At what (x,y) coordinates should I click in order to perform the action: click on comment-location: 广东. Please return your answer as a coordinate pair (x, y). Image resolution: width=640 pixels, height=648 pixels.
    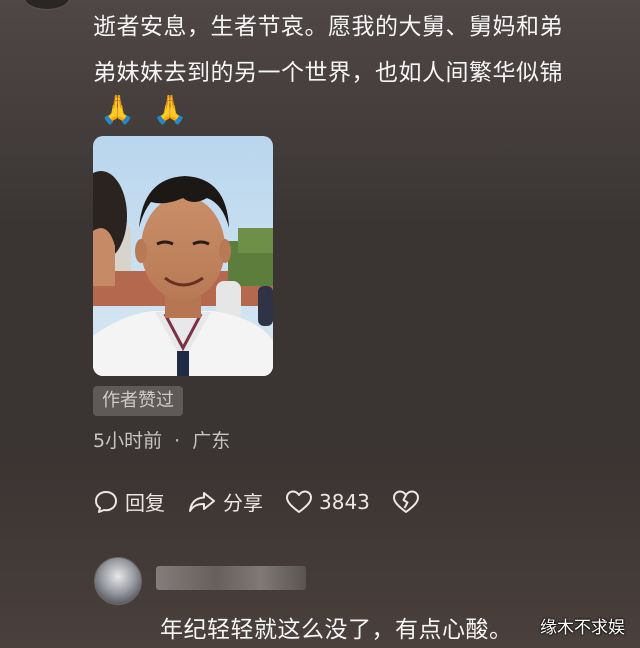
    Looking at the image, I should click on (211, 441).